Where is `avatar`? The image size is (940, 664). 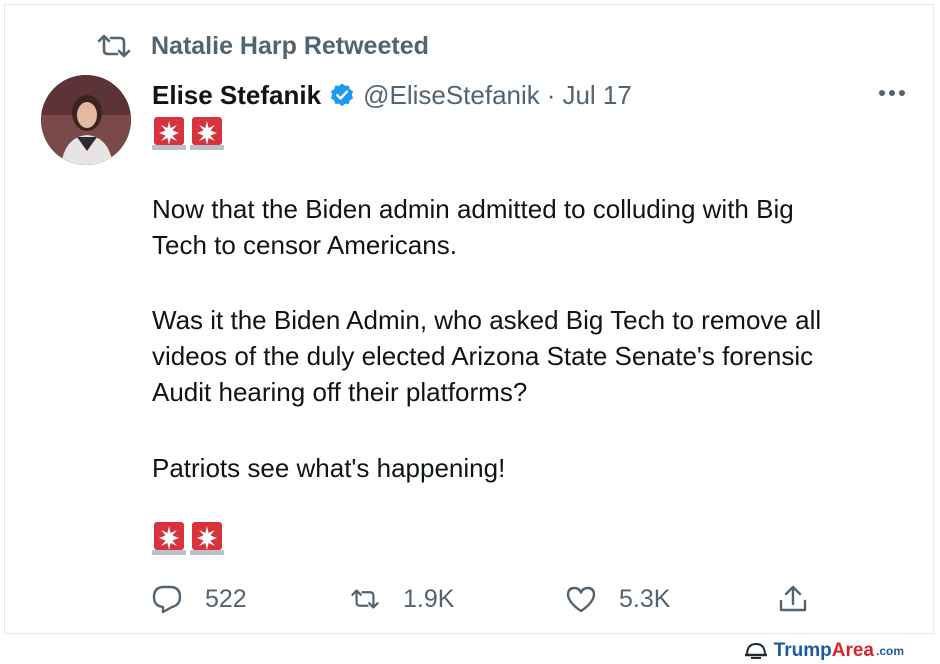 avatar is located at coordinates (86, 120).